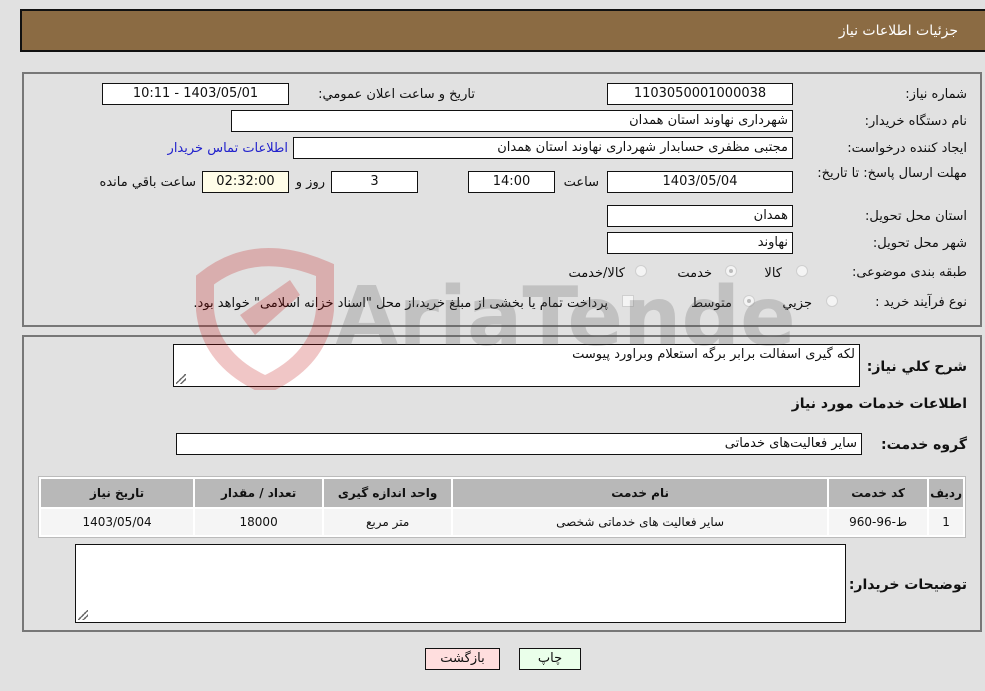 The image size is (985, 691). What do you see at coordinates (396, 94) in the screenshot?
I see `announce-label: تاريخ و ساعت اعلان عمومي:` at bounding box center [396, 94].